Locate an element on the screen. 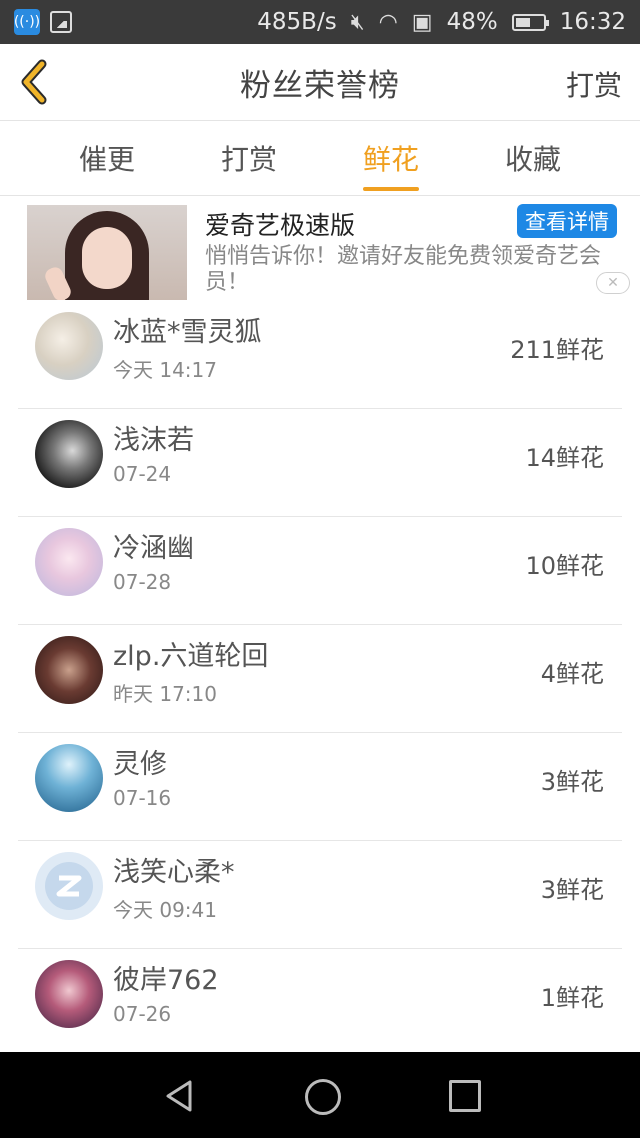 This screenshot has height=1138, width=640. fan-time: 昨天 17:10 is located at coordinates (165, 694).